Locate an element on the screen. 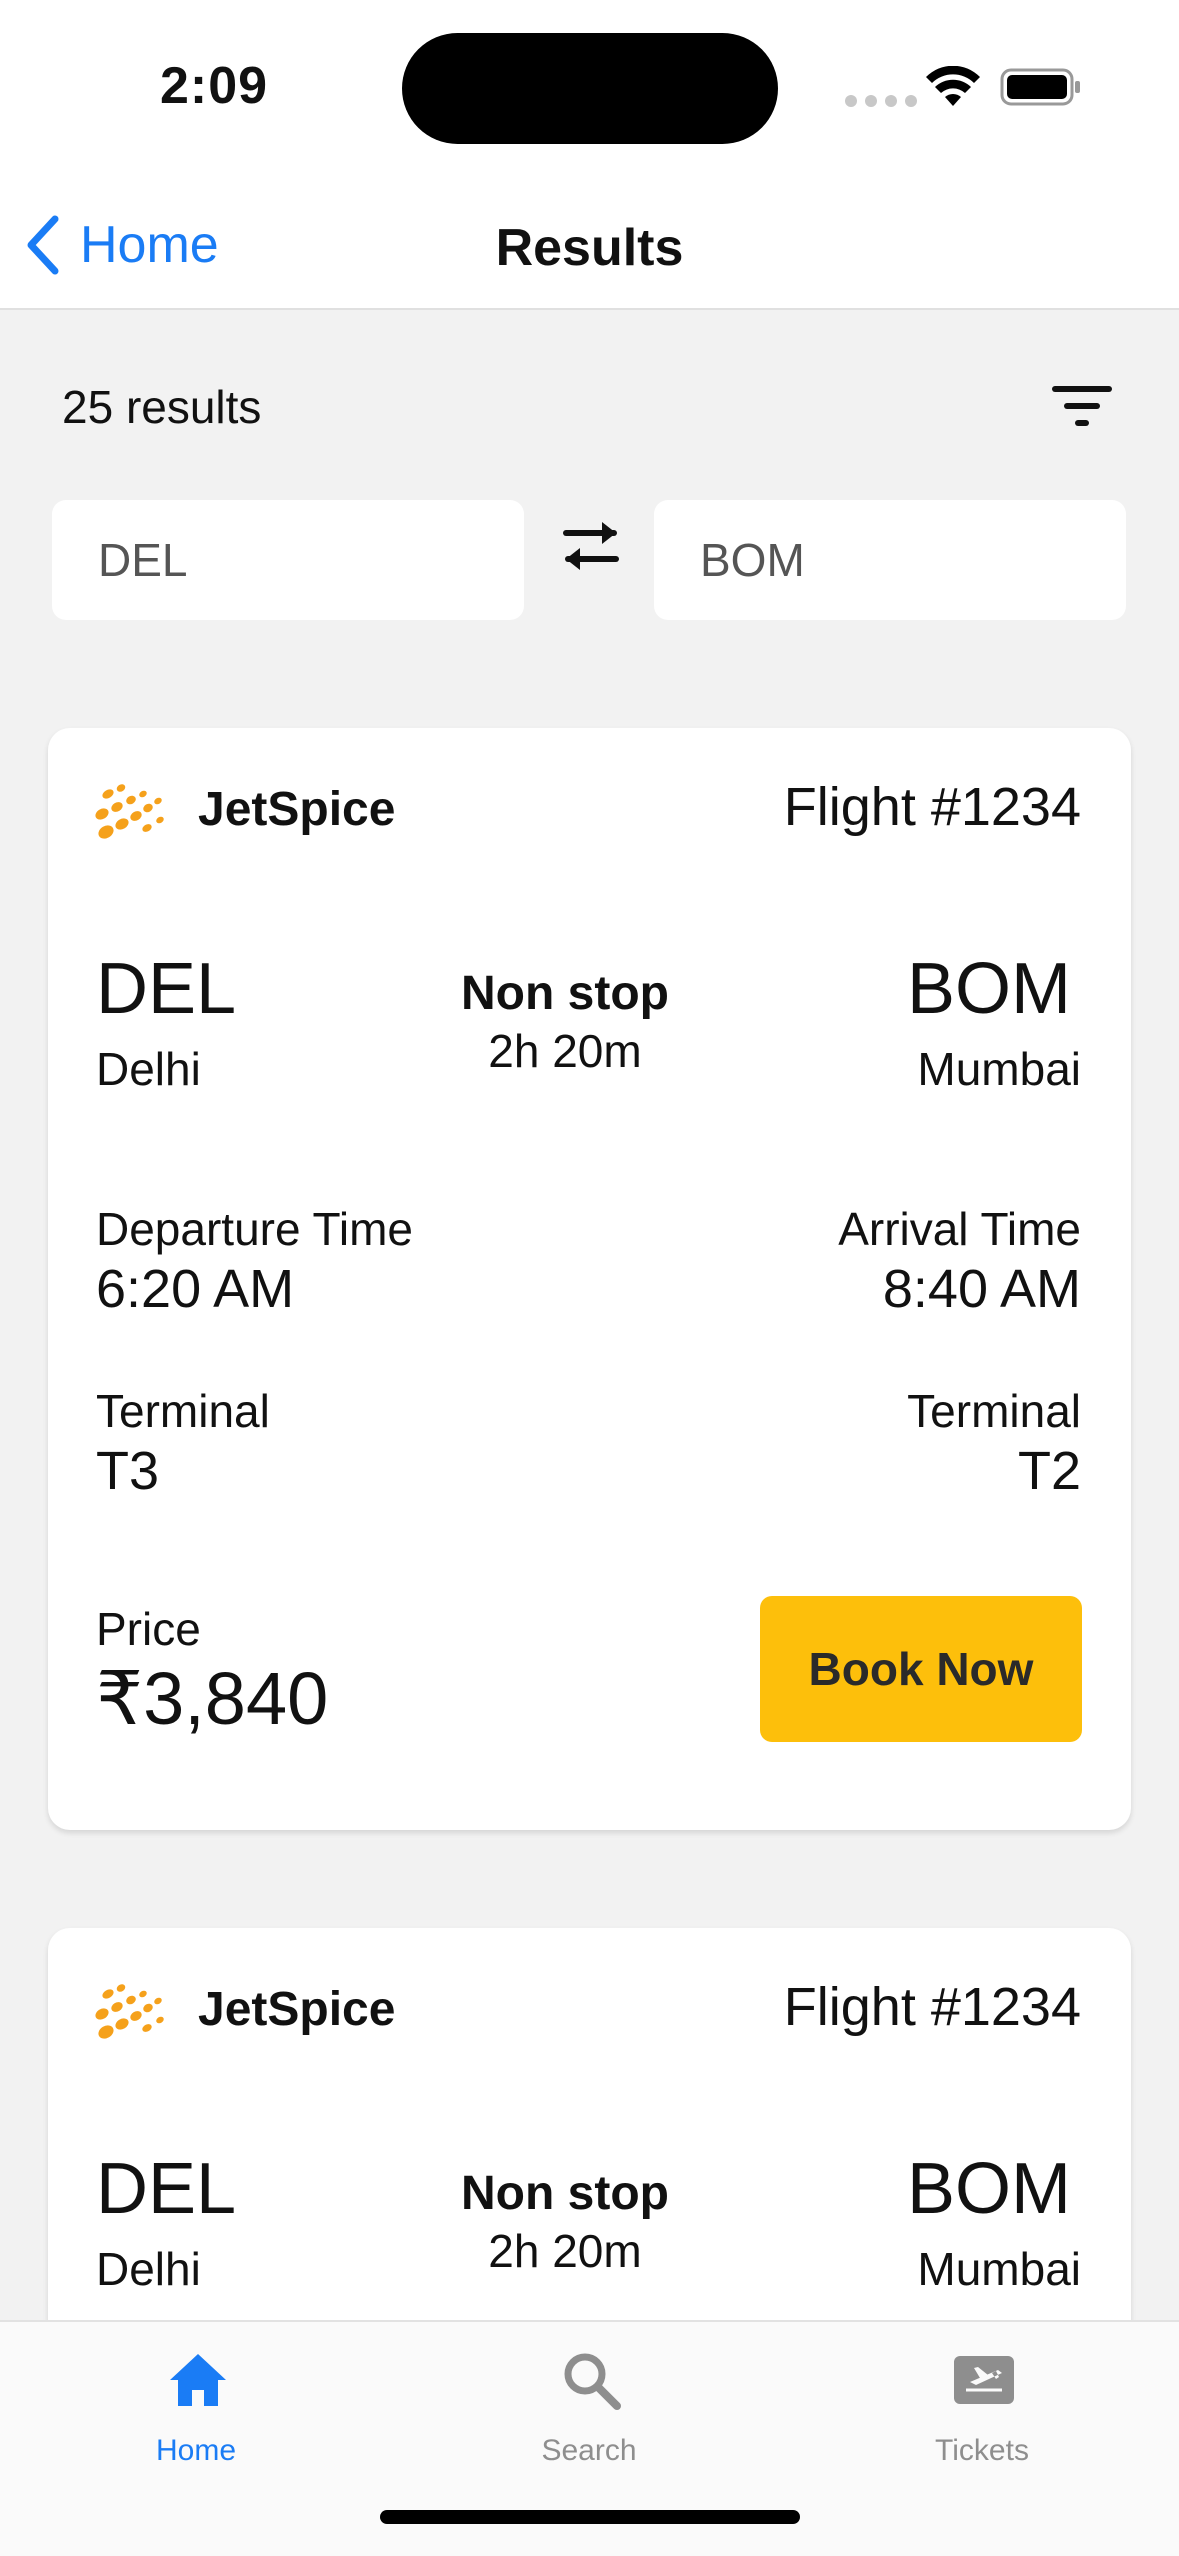 The image size is (1179, 2556). status-time: 2:09 is located at coordinates (214, 86).